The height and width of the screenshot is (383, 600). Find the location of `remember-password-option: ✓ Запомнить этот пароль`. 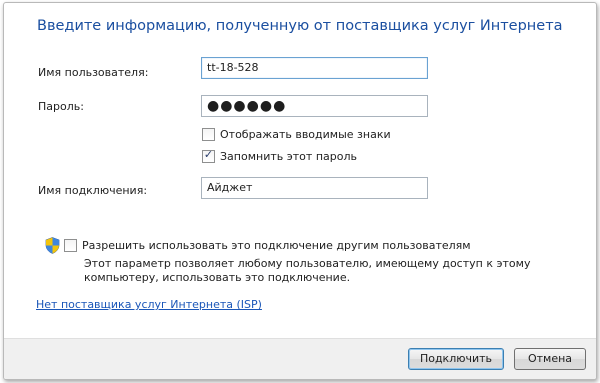

remember-password-option: ✓ Запомнить этот пароль is located at coordinates (279, 155).